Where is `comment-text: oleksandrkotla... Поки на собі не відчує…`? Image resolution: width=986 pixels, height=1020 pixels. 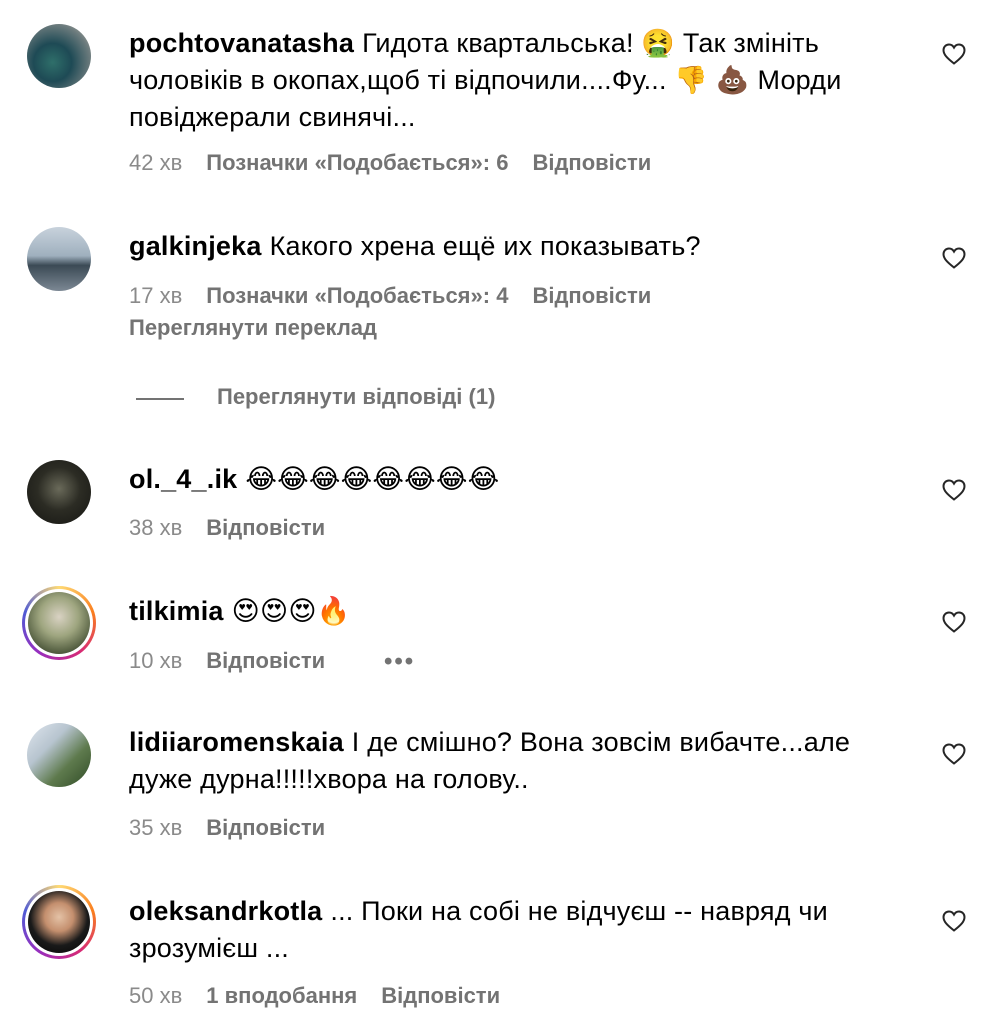
comment-text: oleksandrkotla... Поки на собі не відчує… is located at coordinates (519, 930).